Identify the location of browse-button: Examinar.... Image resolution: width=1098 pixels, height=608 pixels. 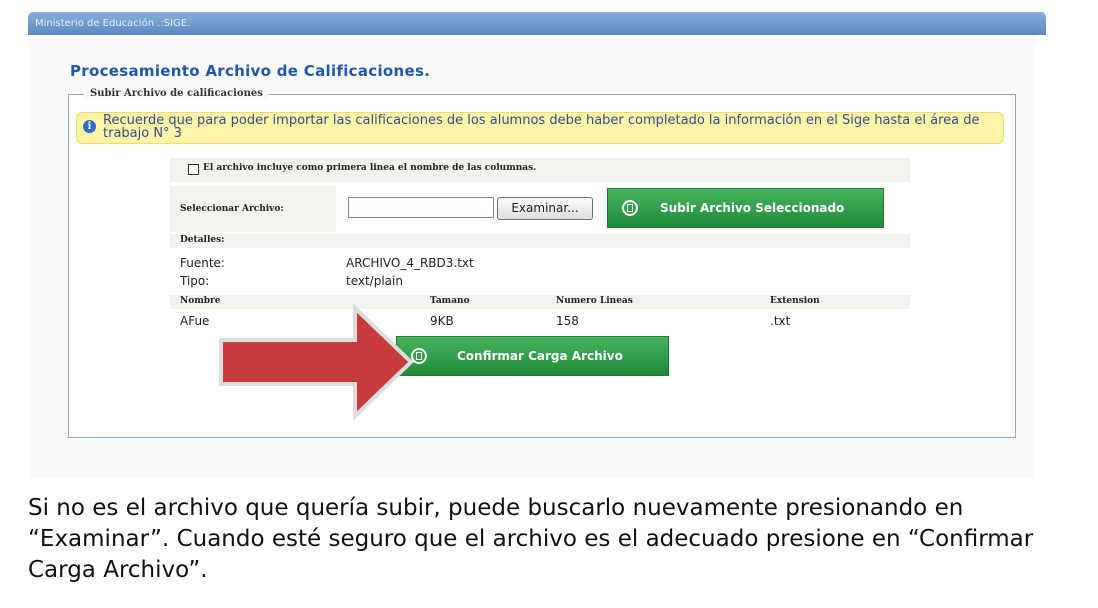
(545, 208).